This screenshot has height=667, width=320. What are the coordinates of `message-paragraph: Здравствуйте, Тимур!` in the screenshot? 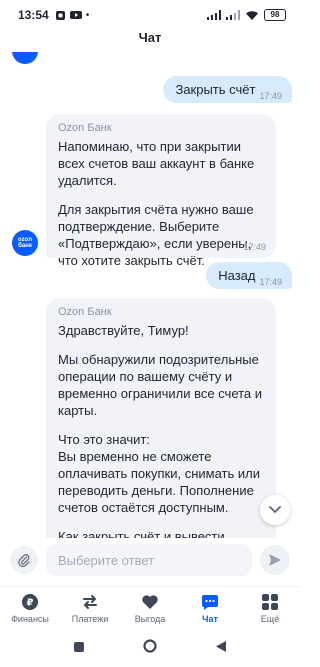 It's located at (123, 330).